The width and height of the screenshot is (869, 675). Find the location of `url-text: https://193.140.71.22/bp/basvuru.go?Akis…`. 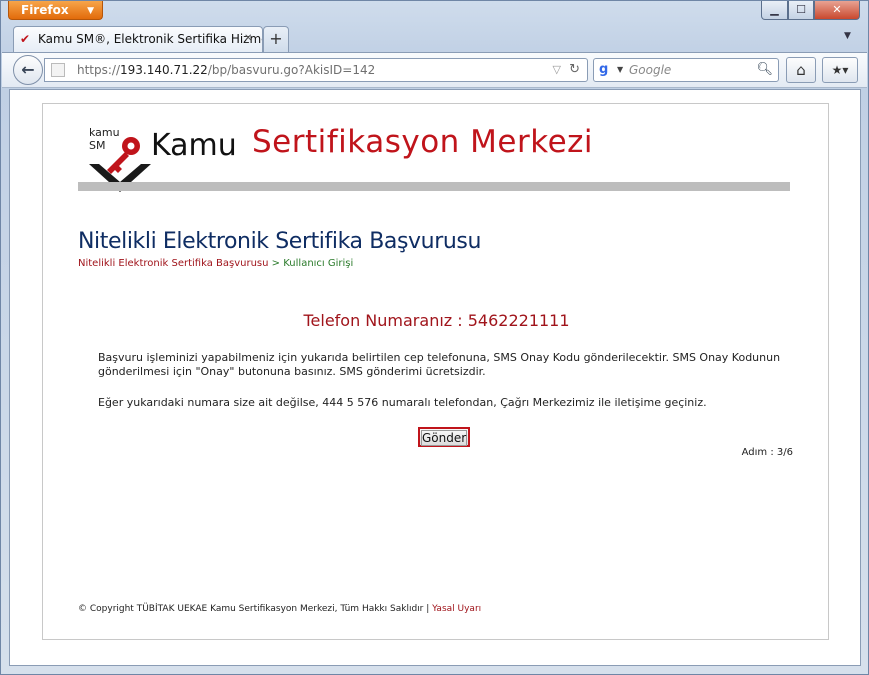

url-text: https://193.140.71.22/bp/basvuru.go?Akis… is located at coordinates (226, 70).